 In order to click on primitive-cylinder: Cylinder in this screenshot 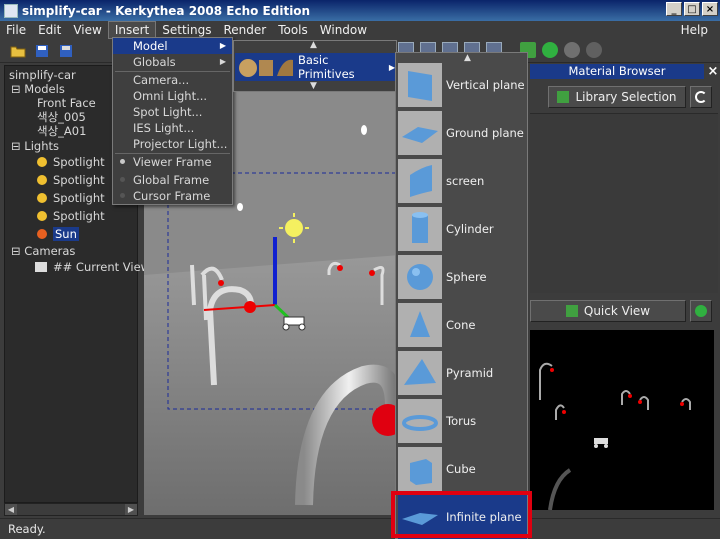, I will do `click(462, 229)`.